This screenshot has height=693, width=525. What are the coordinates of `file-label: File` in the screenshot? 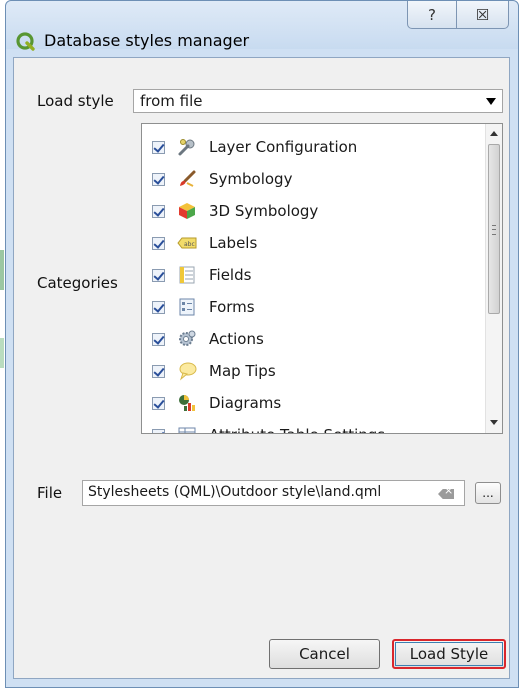 It's located at (50, 493).